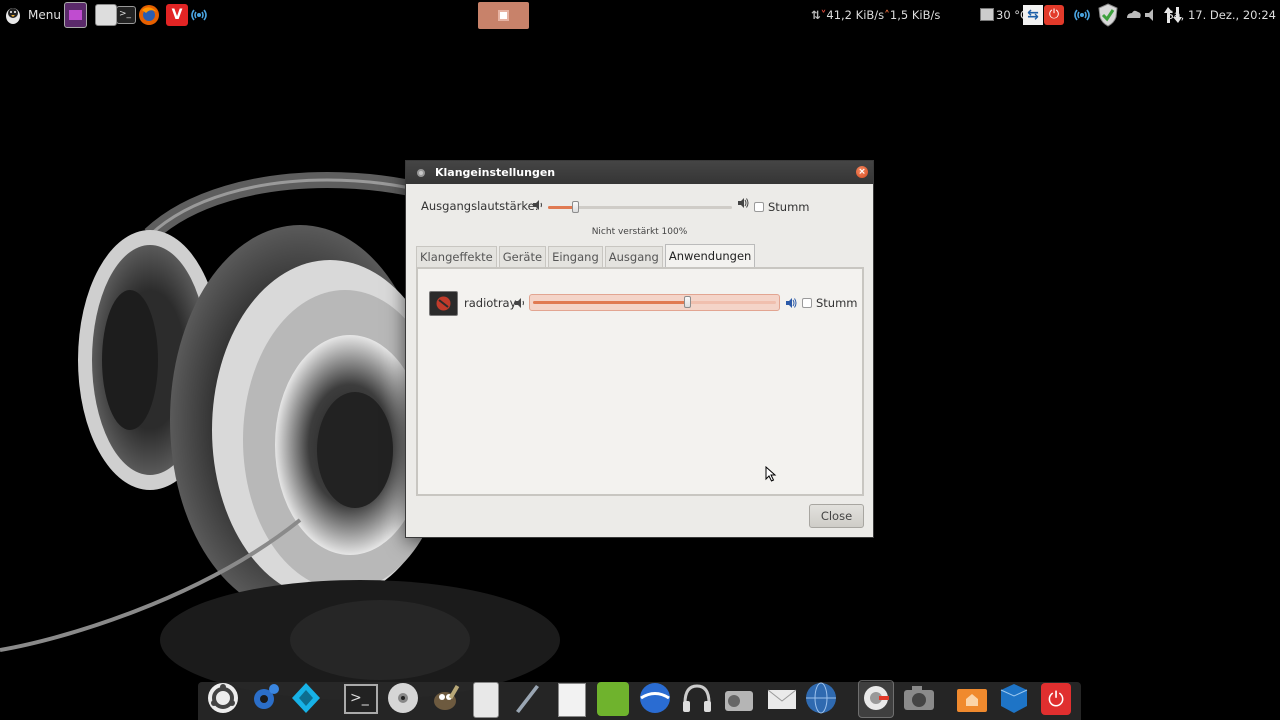 This screenshot has height=720, width=1280. Describe the element at coordinates (149, 15) in the screenshot. I see `firefox-launcher-icon` at that location.